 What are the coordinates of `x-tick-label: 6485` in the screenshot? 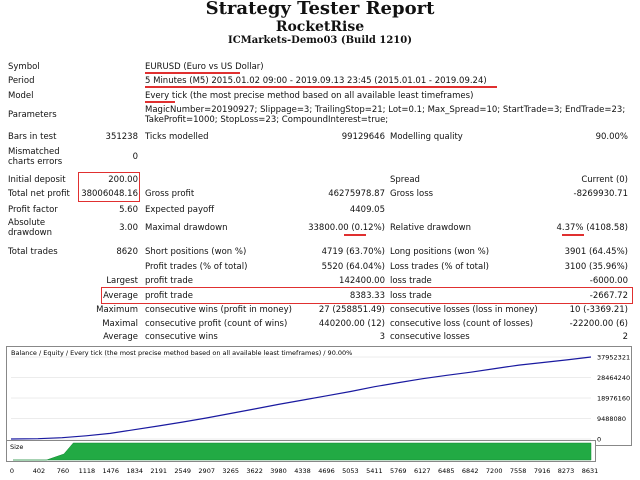 It's located at (446, 471).